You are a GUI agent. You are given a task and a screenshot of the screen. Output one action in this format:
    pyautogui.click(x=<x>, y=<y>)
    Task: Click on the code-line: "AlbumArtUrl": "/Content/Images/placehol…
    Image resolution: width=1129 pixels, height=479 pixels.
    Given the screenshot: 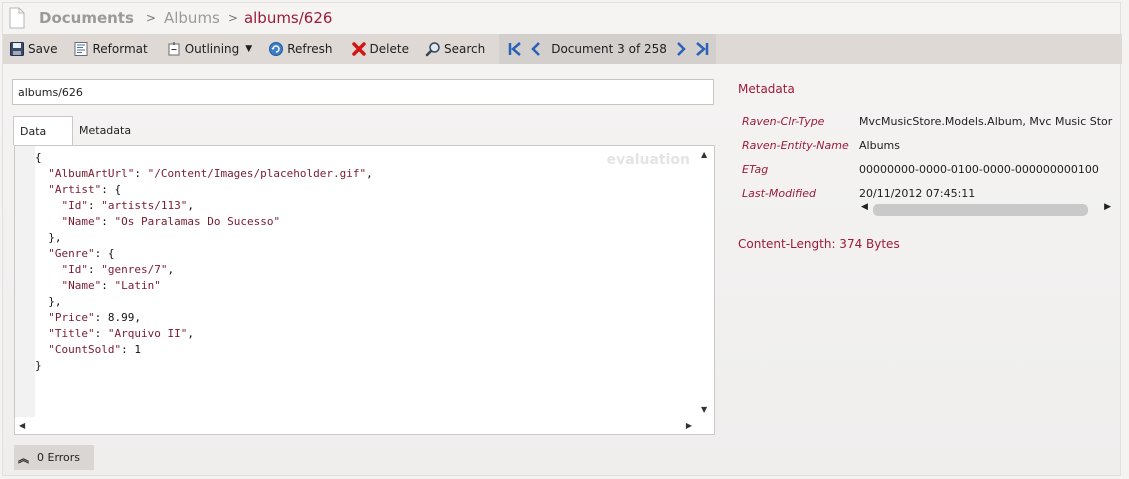 What is the action you would take?
    pyautogui.click(x=210, y=173)
    